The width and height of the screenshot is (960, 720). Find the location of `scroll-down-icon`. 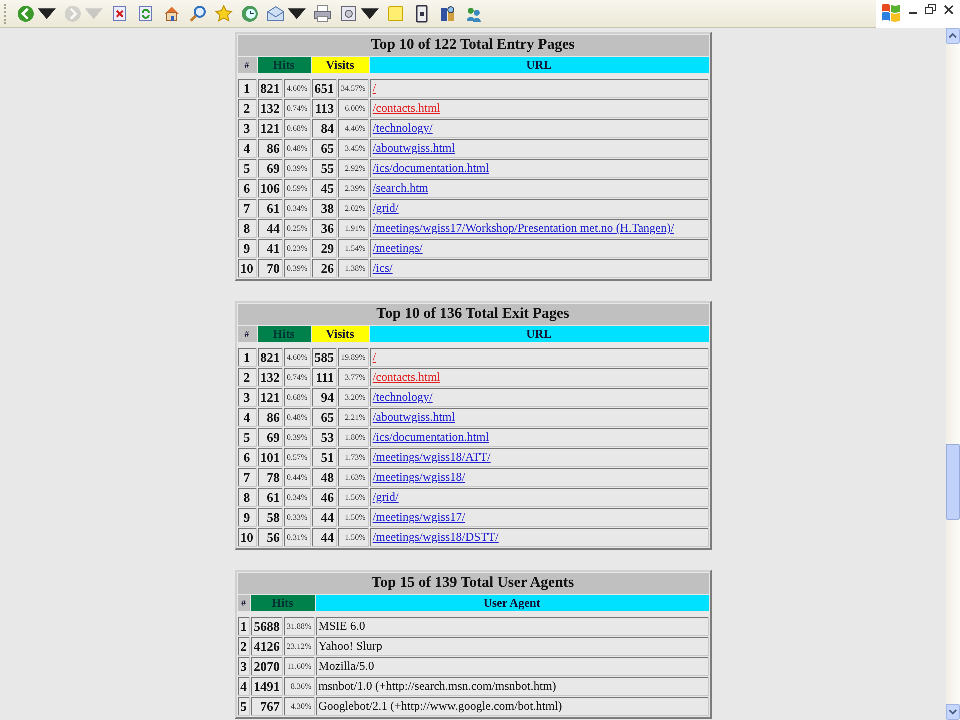

scroll-down-icon is located at coordinates (953, 712).